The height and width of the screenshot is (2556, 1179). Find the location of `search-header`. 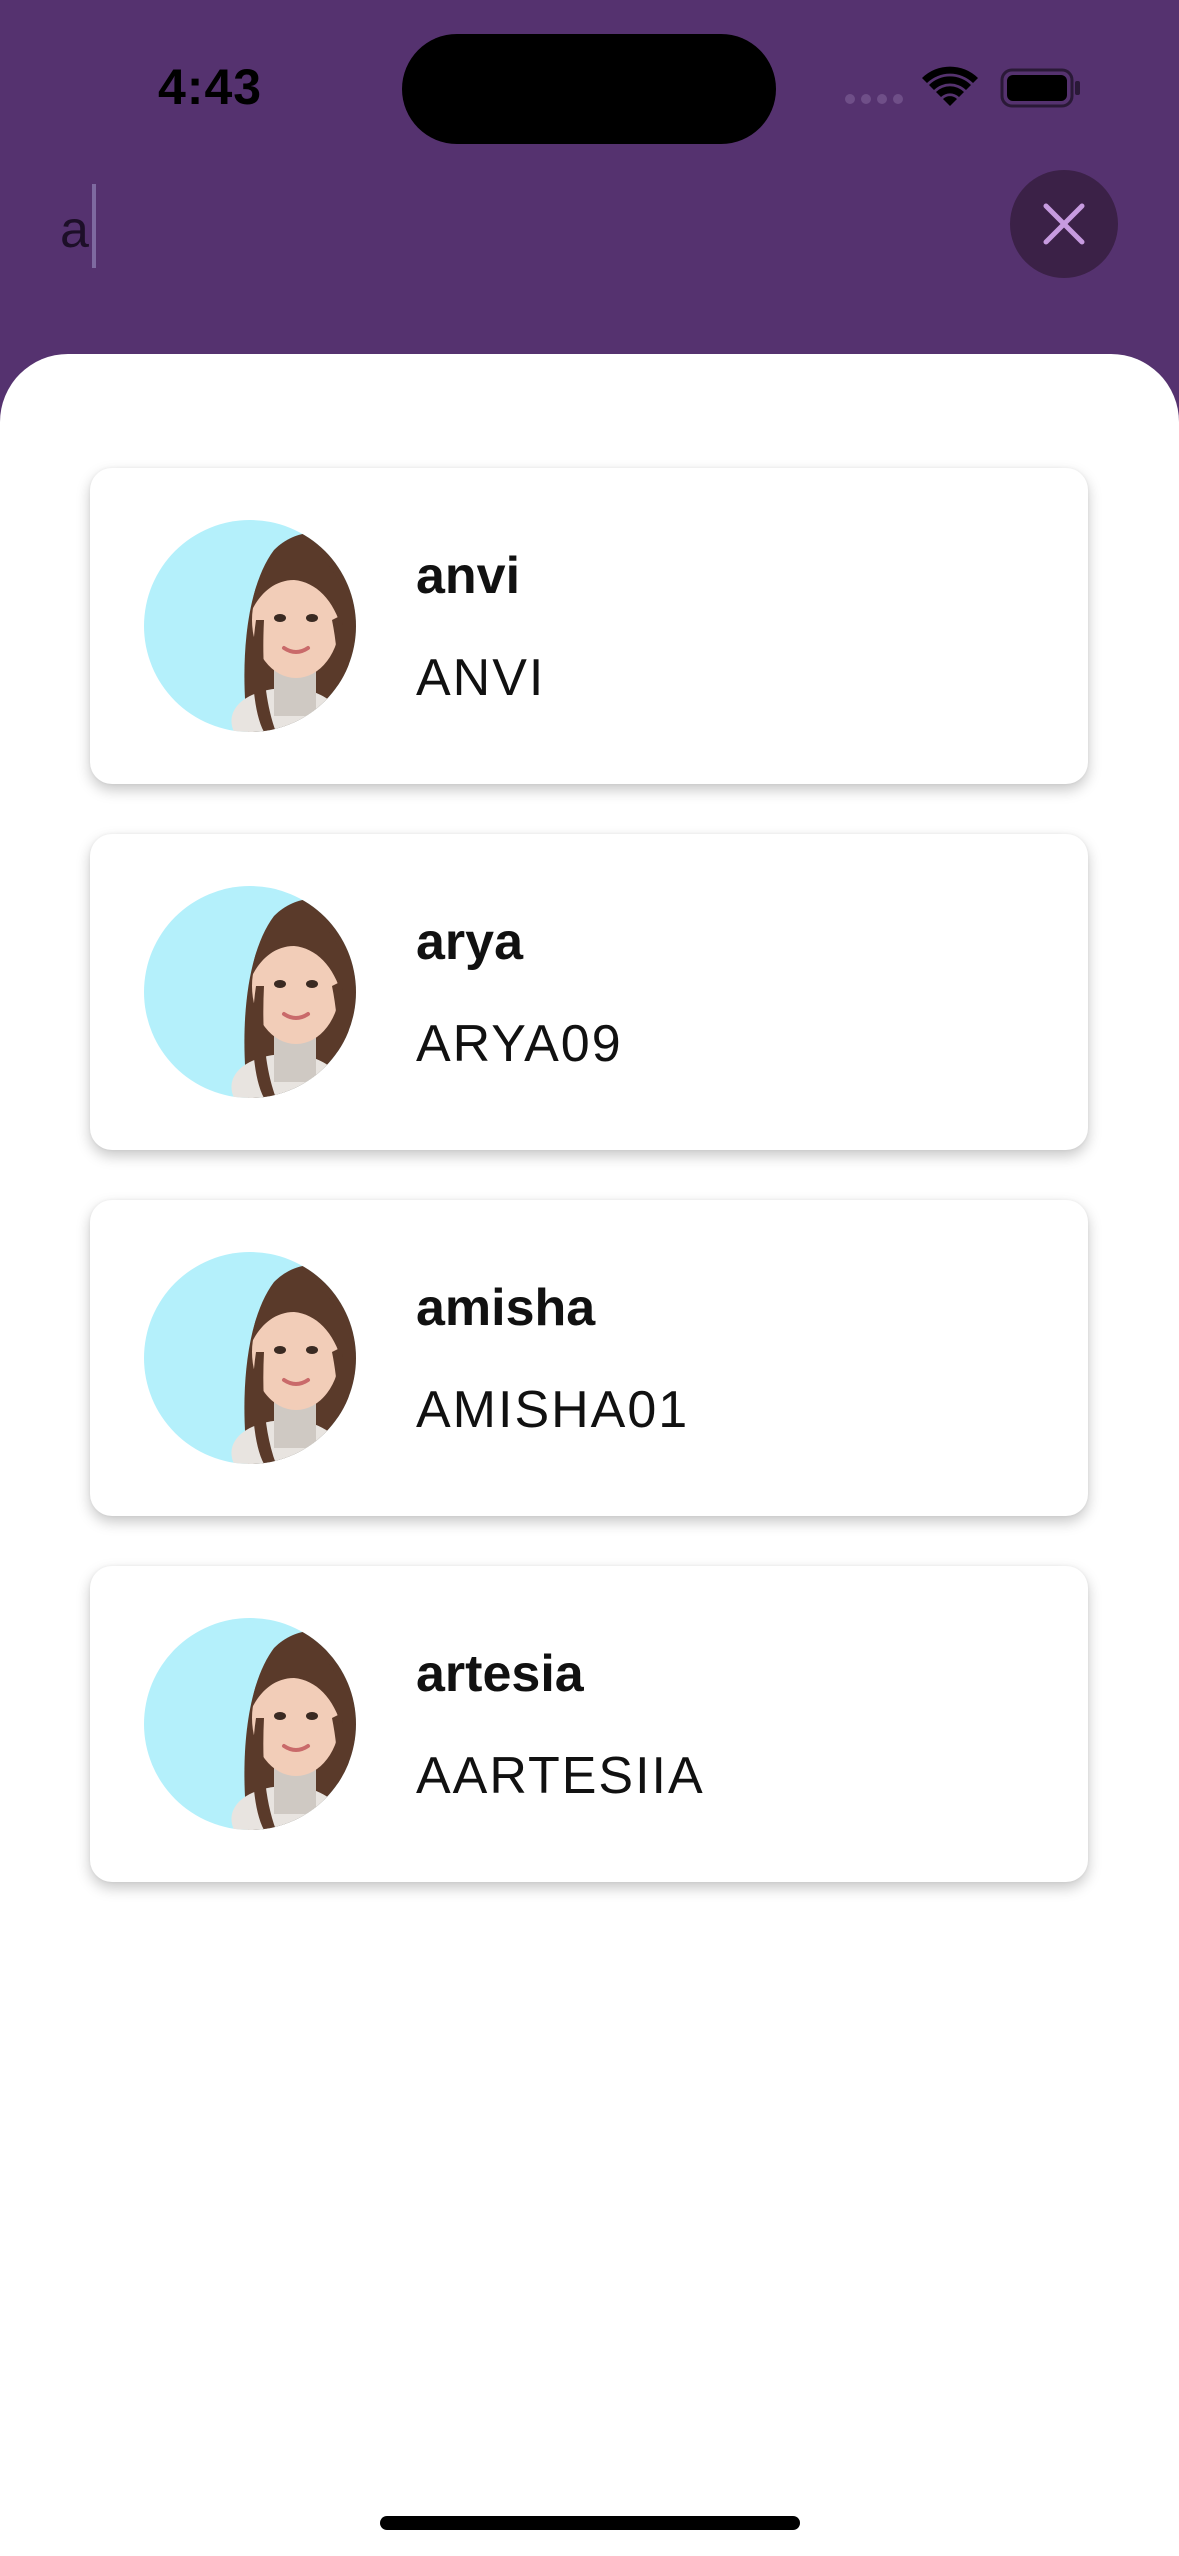

search-header is located at coordinates (589, 265).